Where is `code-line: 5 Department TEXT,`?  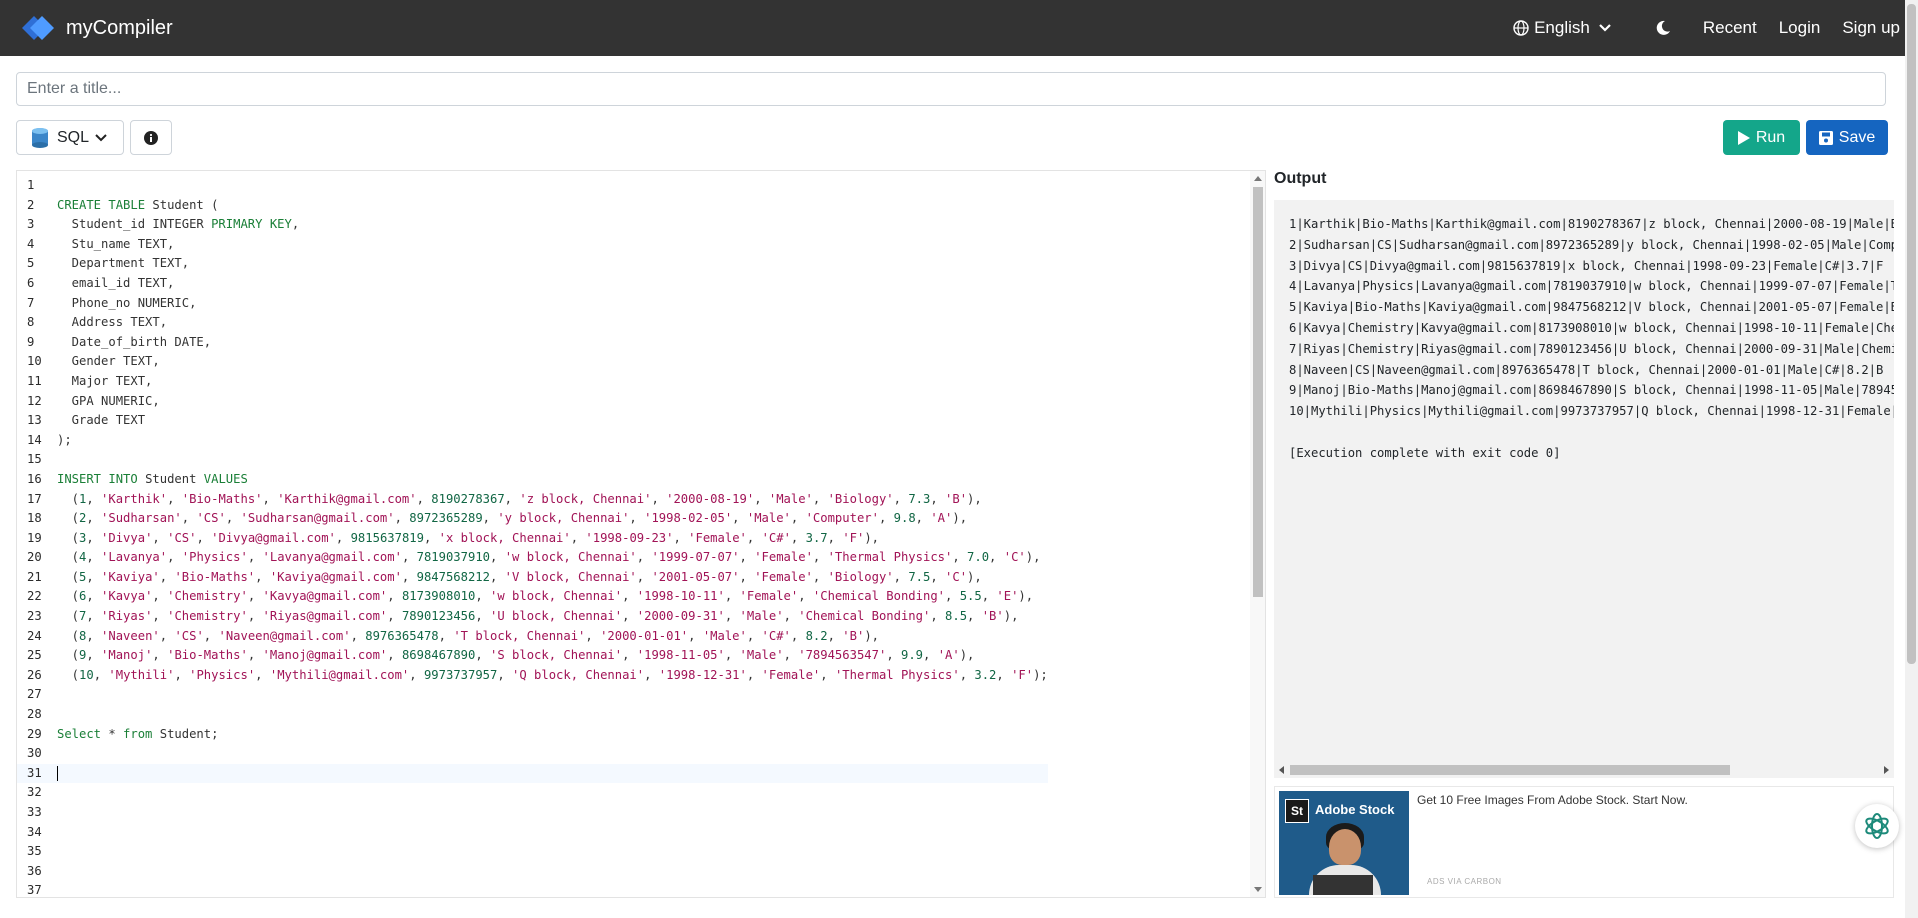 code-line: 5 Department TEXT, is located at coordinates (532, 264).